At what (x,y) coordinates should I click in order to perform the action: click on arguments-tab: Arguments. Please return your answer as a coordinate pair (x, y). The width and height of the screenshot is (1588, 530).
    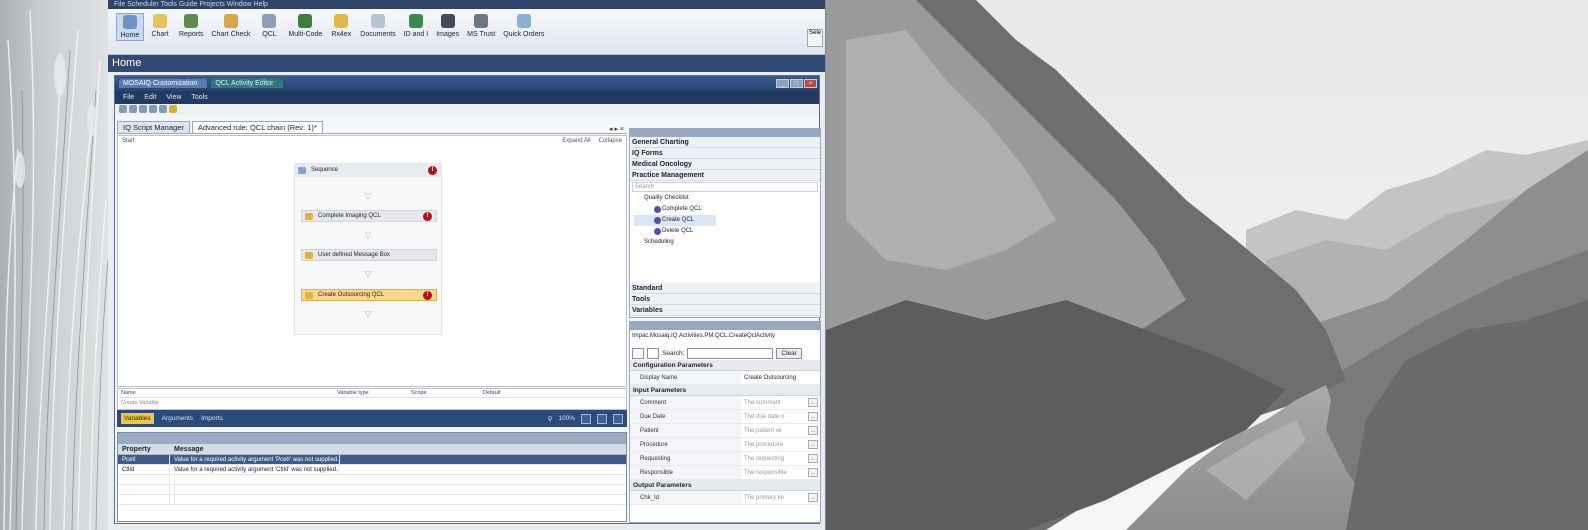
    Looking at the image, I should click on (177, 418).